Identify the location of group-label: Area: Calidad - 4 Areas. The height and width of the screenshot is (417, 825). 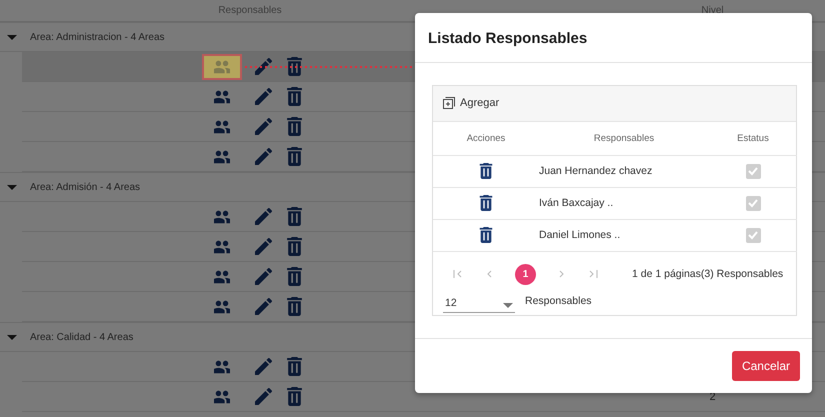
(82, 337).